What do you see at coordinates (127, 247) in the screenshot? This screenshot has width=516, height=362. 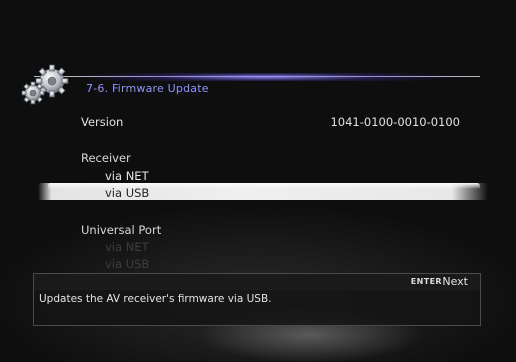 I see `universal-port-via-net-option: via NET` at bounding box center [127, 247].